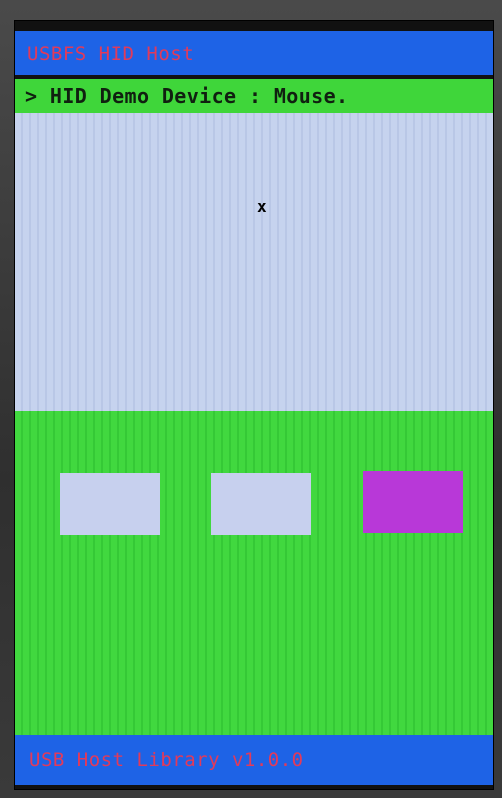 The height and width of the screenshot is (798, 502). I want to click on middle-mouse-button, so click(261, 504).